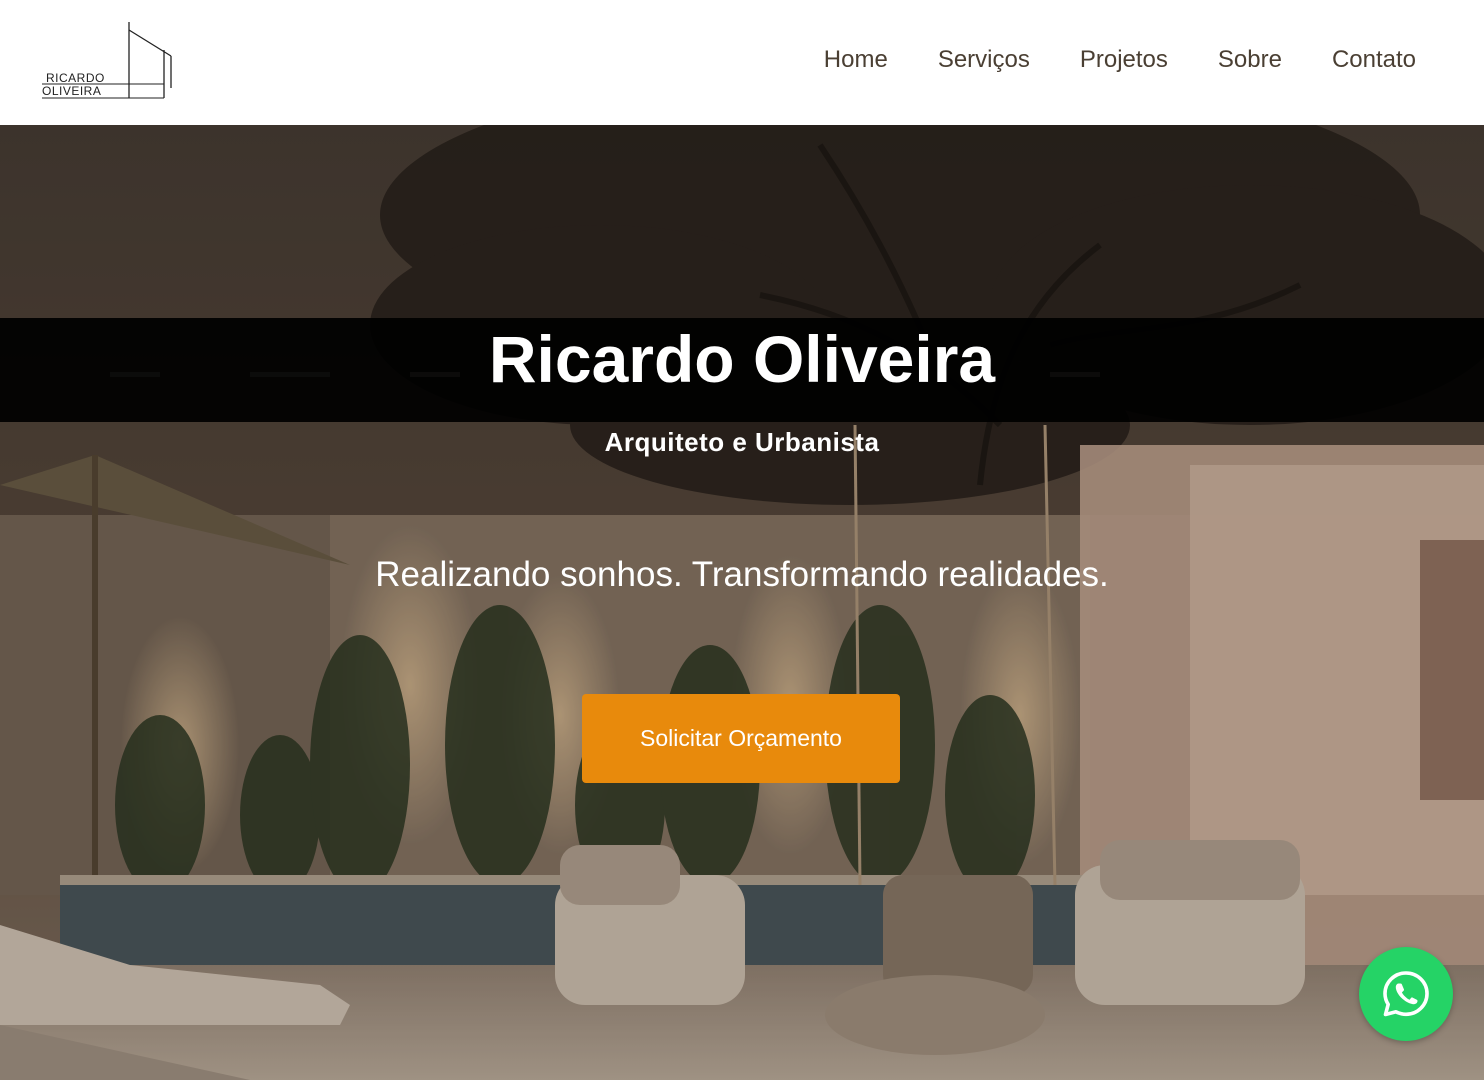  Describe the element at coordinates (75, 78) in the screenshot. I see `logo-text-ricardo: RICARDO` at that location.